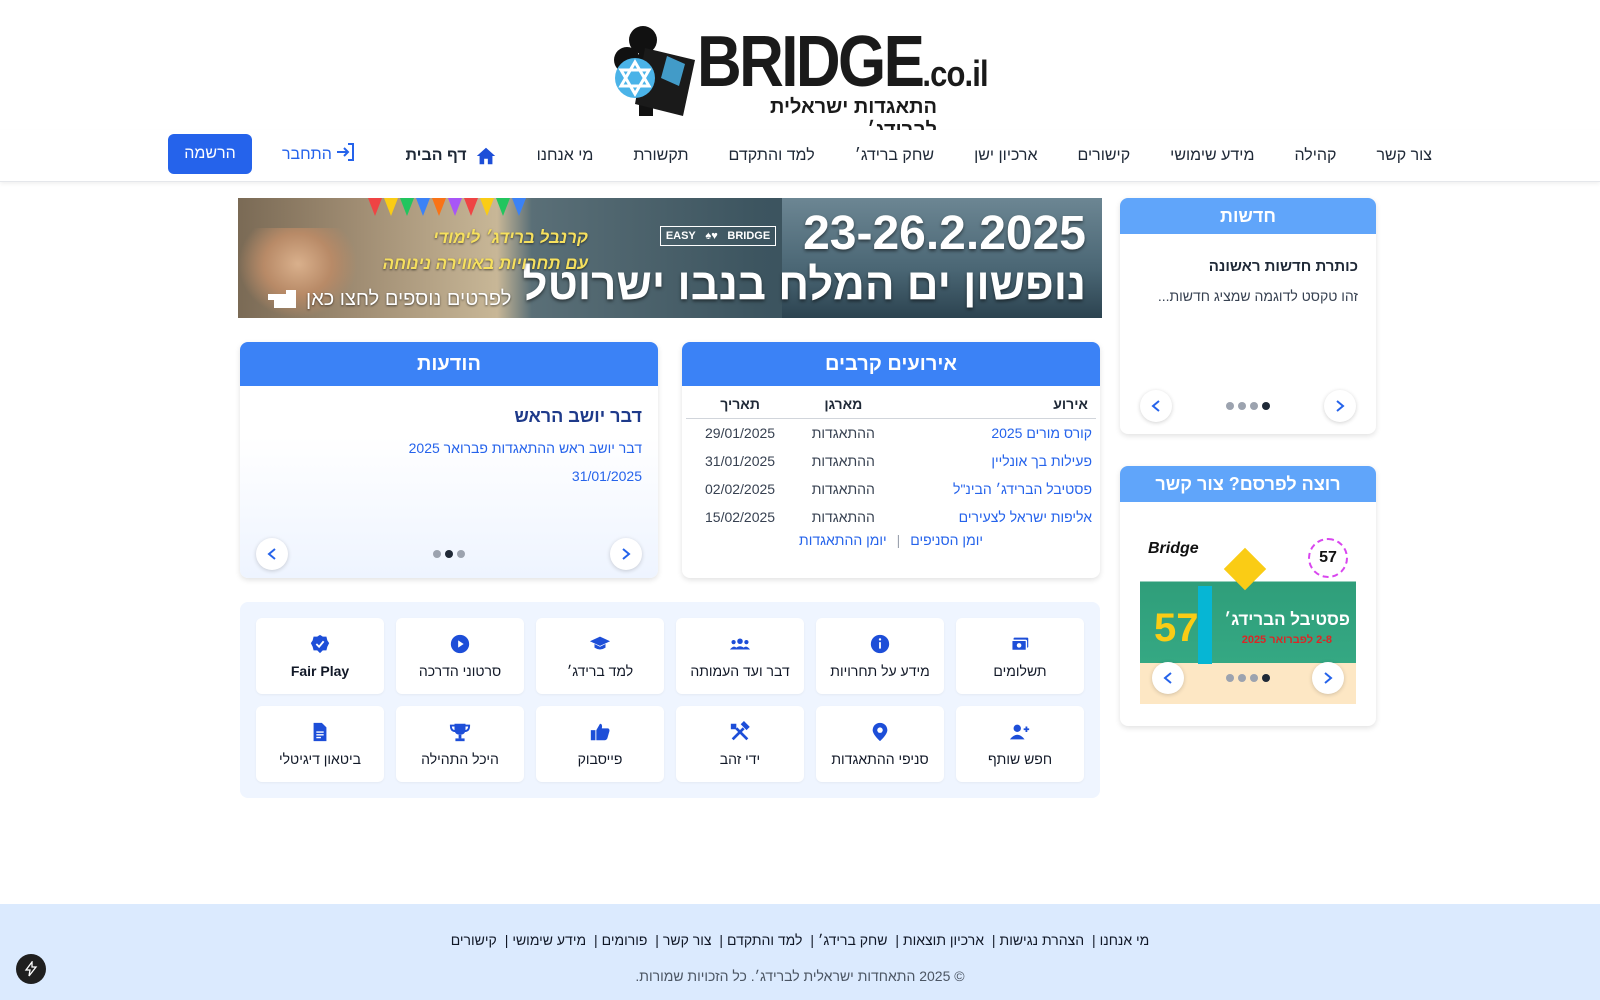  I want to click on event-name: פעילות בך אונליין, so click(994, 461).